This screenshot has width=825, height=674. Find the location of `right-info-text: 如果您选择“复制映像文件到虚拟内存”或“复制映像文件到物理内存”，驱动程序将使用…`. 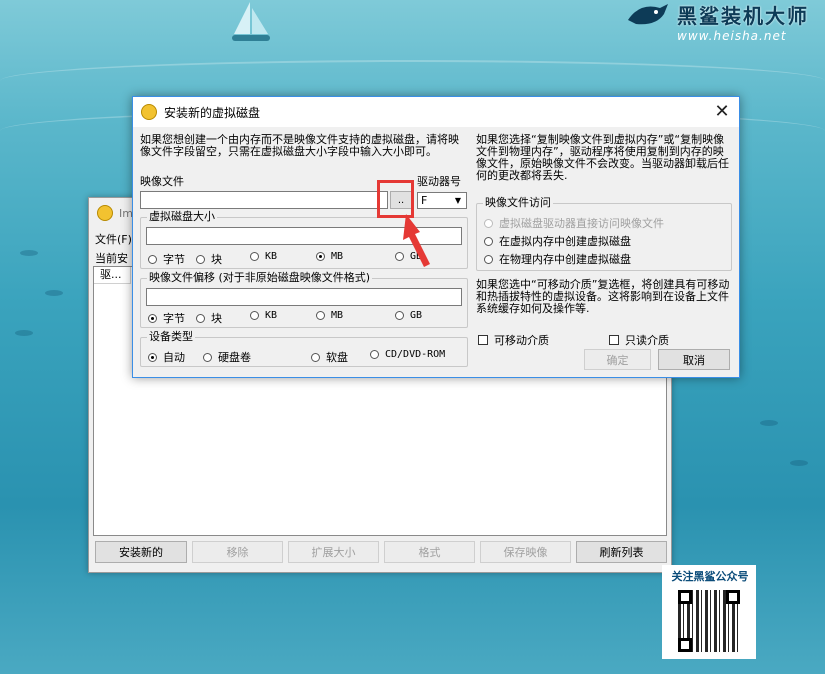

right-info-text: 如果您选择“复制映像文件到虚拟内存”或“复制映像文件到物理内存”，驱动程序将使用… is located at coordinates (602, 157).